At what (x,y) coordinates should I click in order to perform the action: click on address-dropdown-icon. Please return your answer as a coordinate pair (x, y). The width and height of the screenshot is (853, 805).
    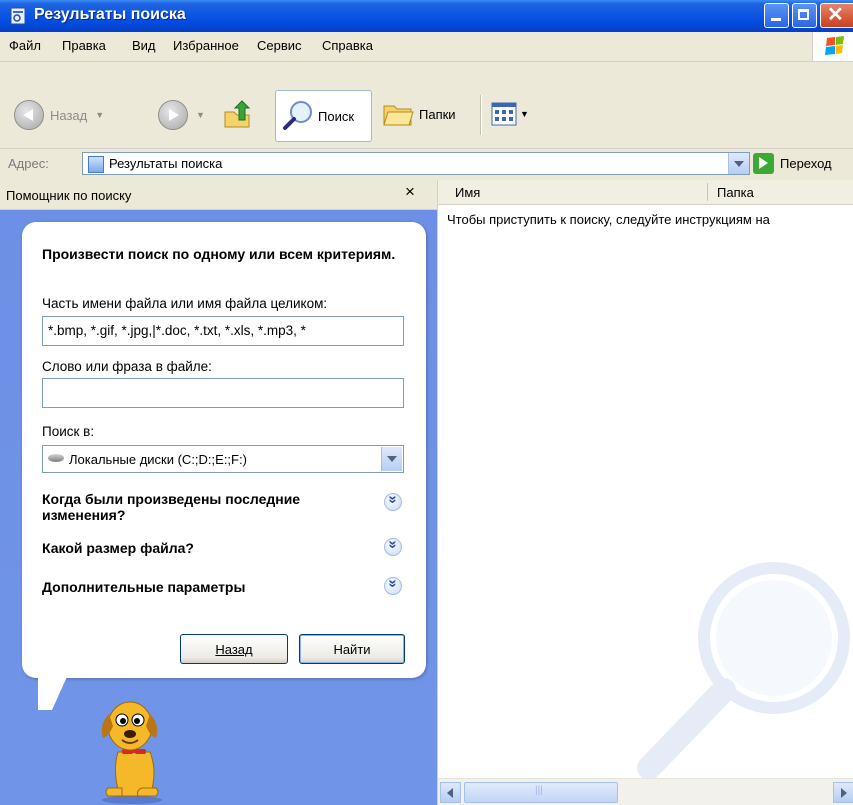
    Looking at the image, I should click on (738, 163).